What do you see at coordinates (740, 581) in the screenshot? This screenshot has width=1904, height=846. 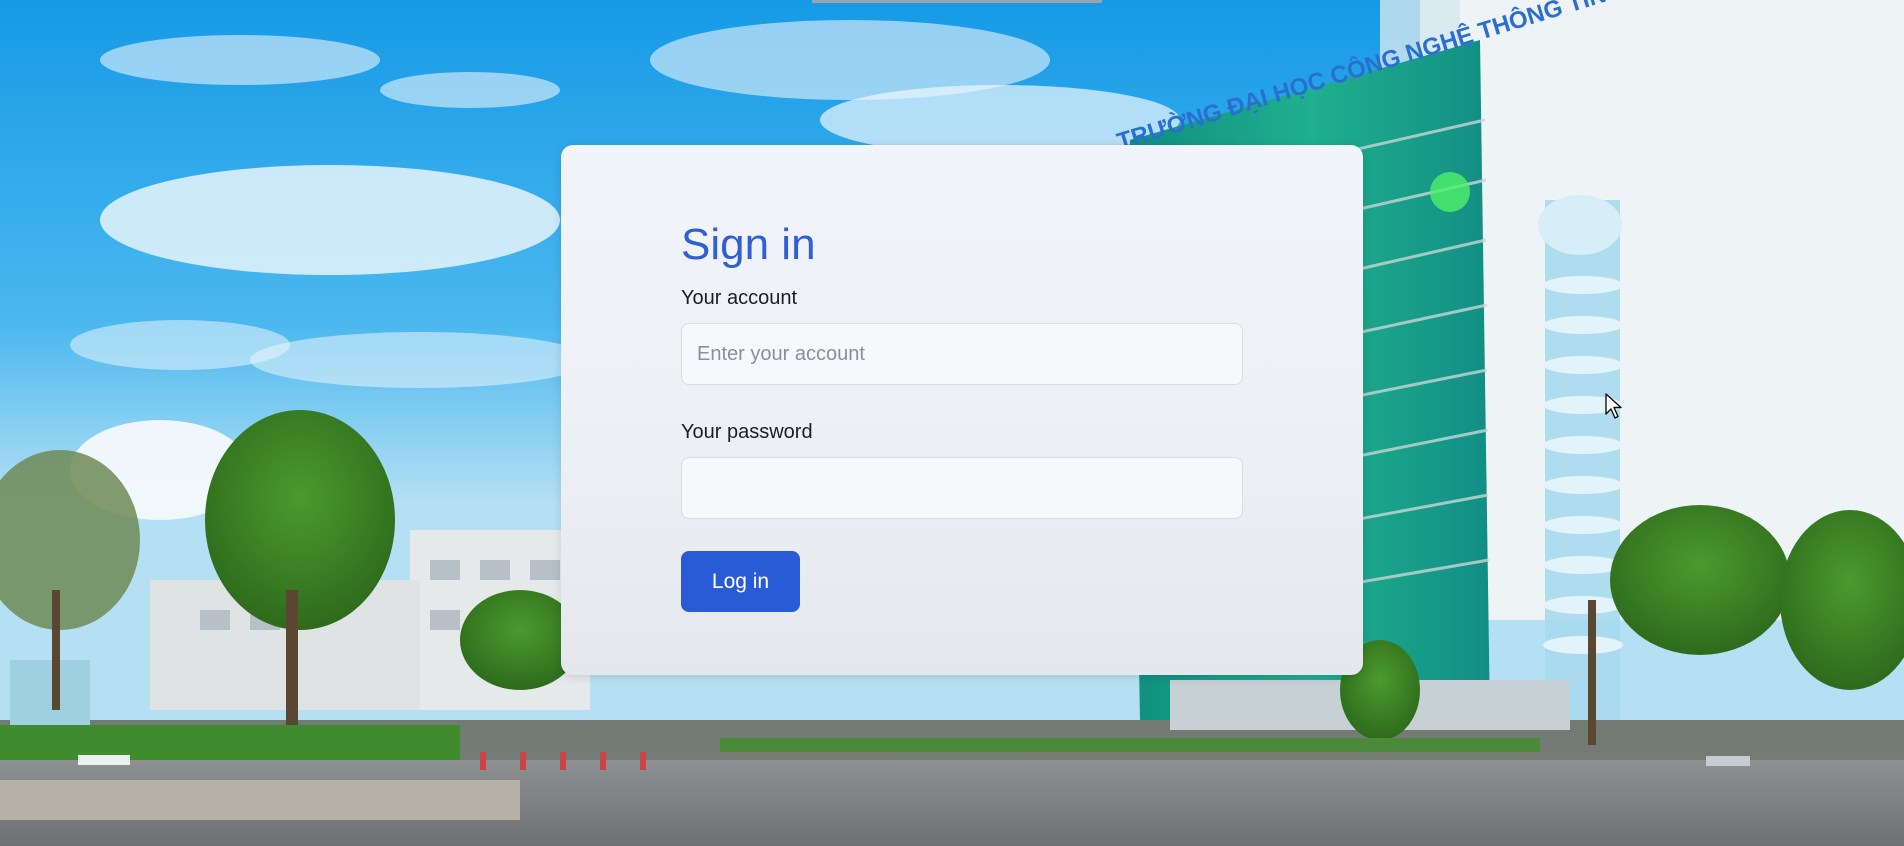 I see `login-button: Log in` at bounding box center [740, 581].